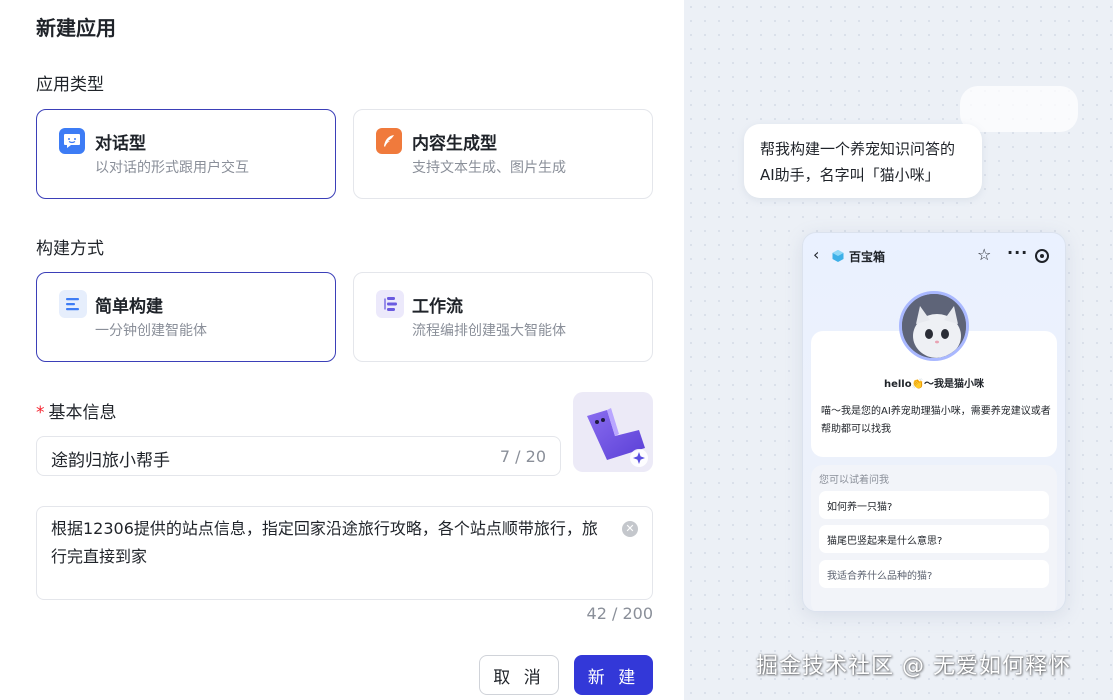  I want to click on lines-icon, so click(73, 304).